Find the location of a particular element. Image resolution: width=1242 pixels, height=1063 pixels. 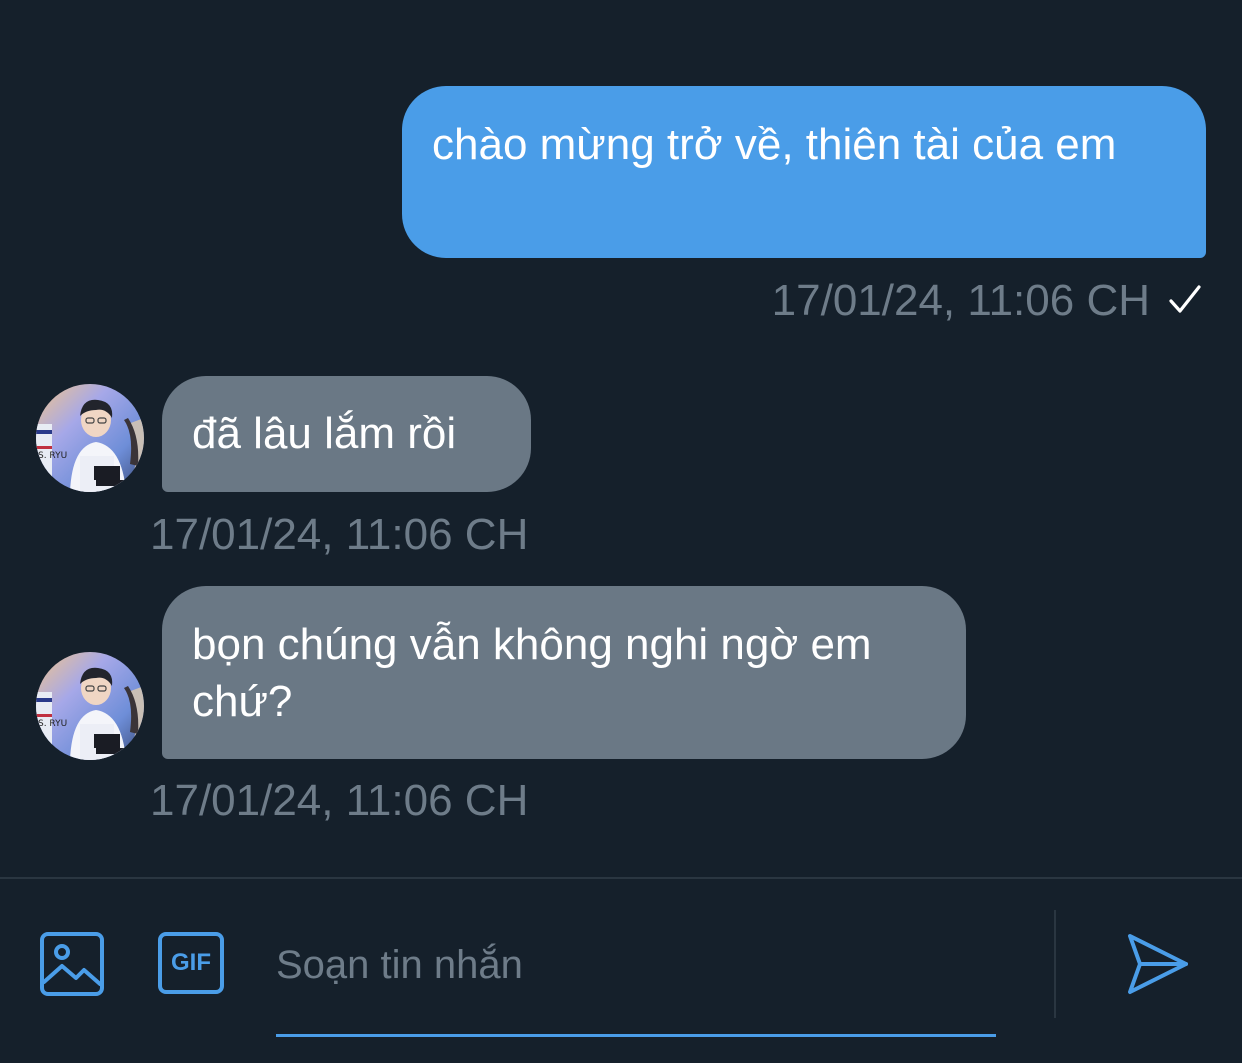

message-compose-input is located at coordinates (636, 965).